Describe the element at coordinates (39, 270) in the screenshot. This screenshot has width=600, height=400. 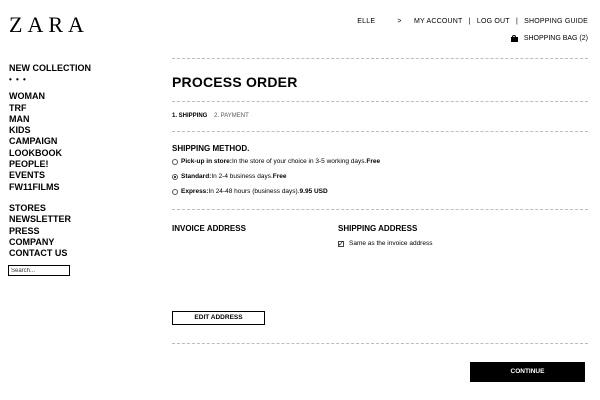
I see `search-input` at that location.